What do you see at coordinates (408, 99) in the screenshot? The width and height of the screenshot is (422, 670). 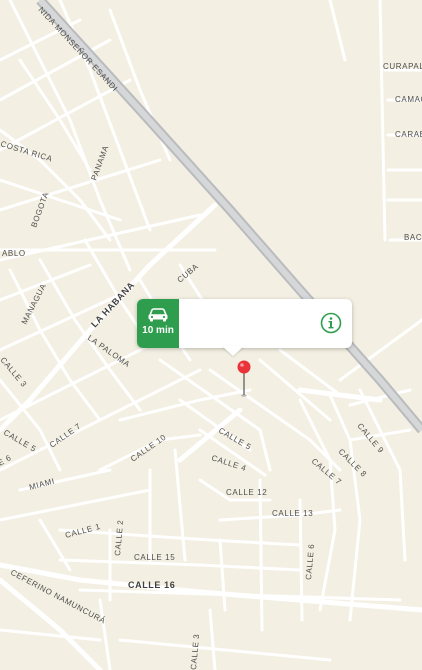 I see `street-label: CAMAC` at bounding box center [408, 99].